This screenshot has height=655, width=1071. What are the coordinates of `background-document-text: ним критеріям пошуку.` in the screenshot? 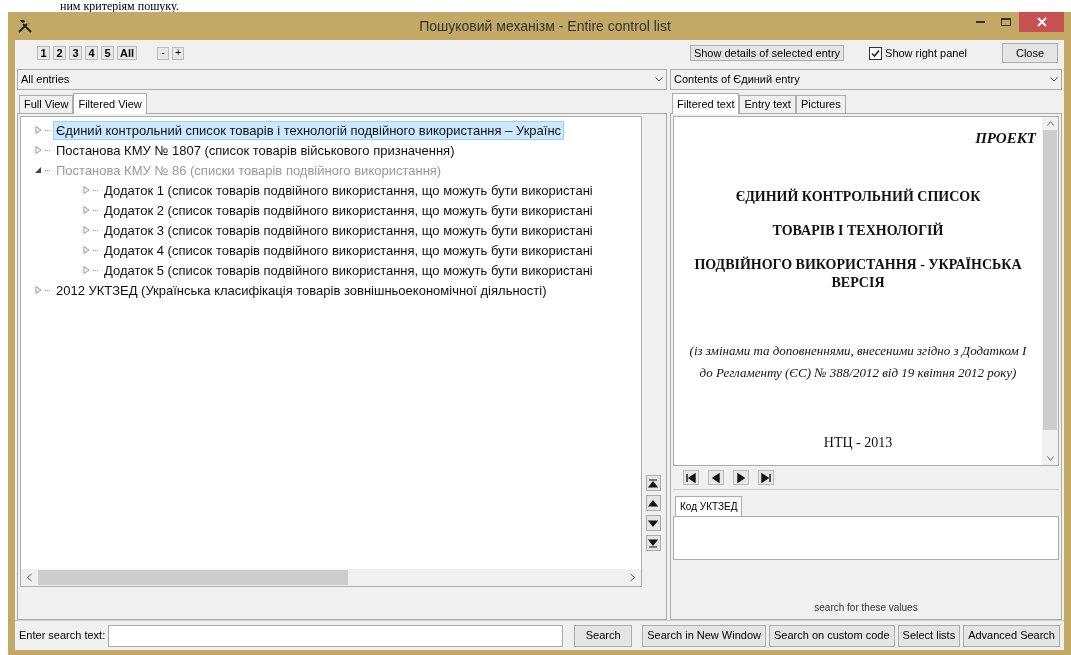 It's located at (119, 6).